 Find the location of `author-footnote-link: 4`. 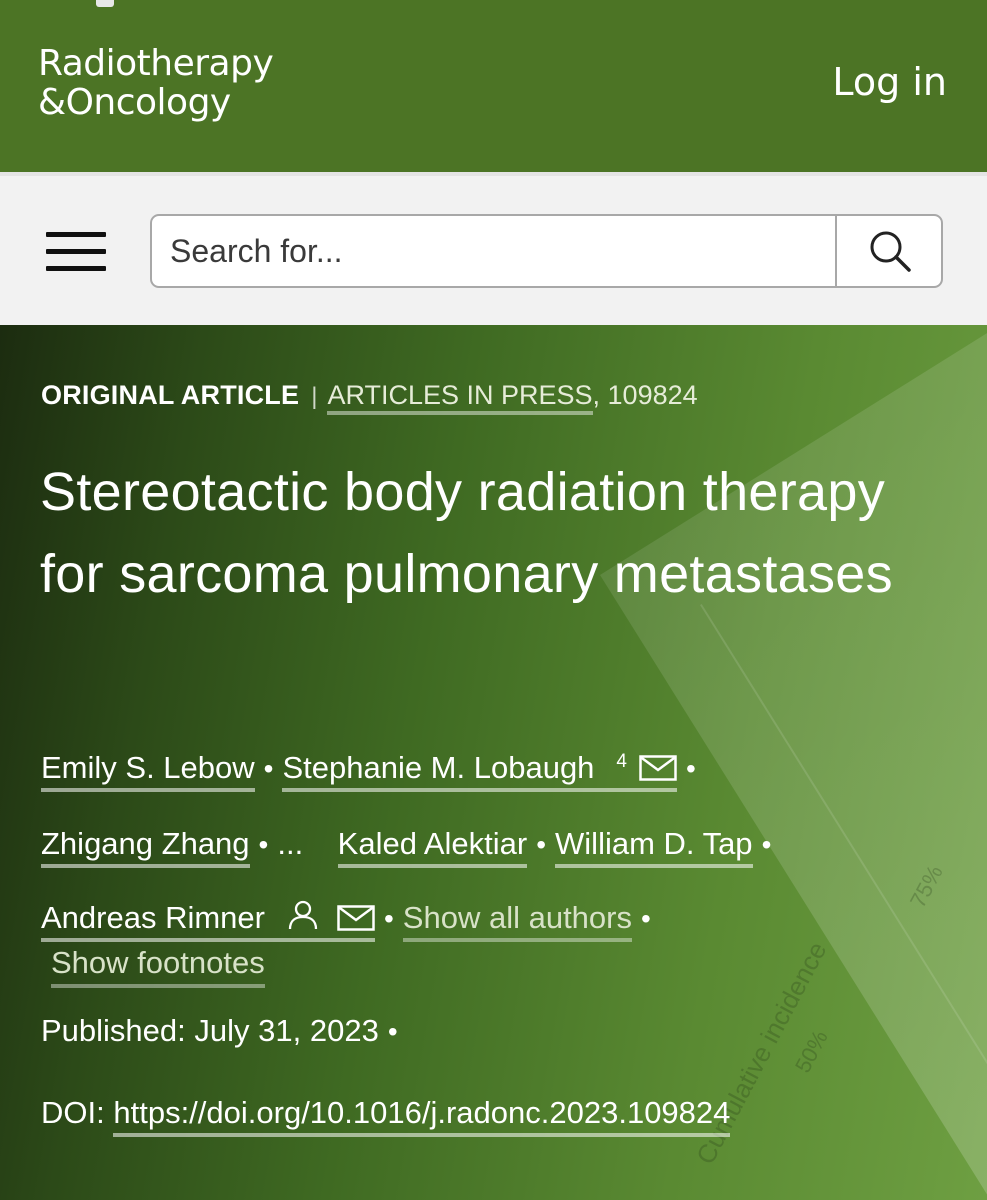

author-footnote-link: 4 is located at coordinates (635, 771).